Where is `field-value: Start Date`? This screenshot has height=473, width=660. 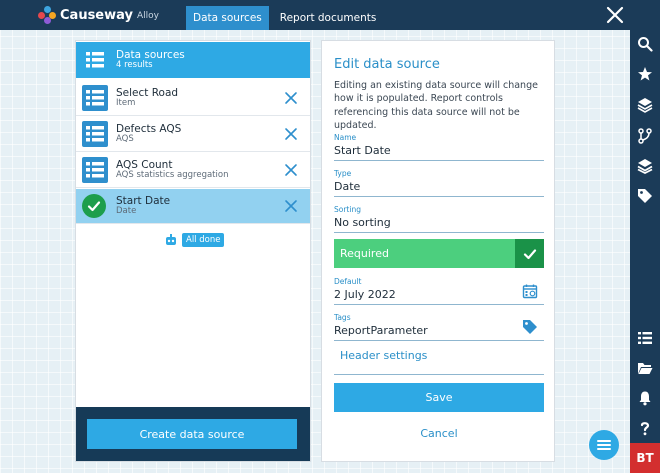 field-value: Start Date is located at coordinates (362, 150).